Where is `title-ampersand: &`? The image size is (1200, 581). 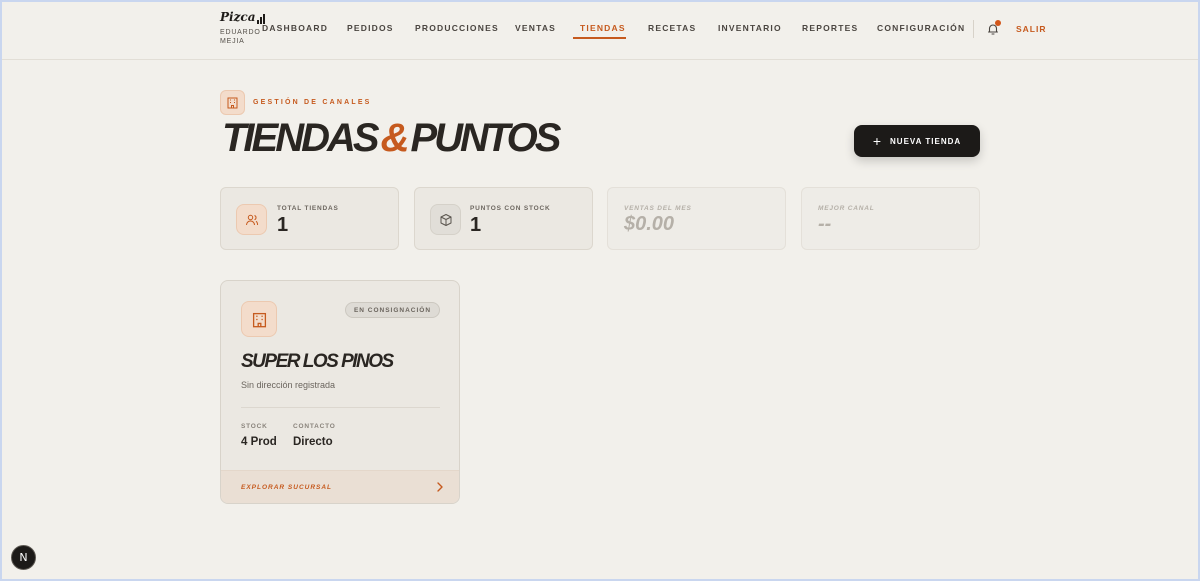
title-ampersand: & is located at coordinates (395, 138).